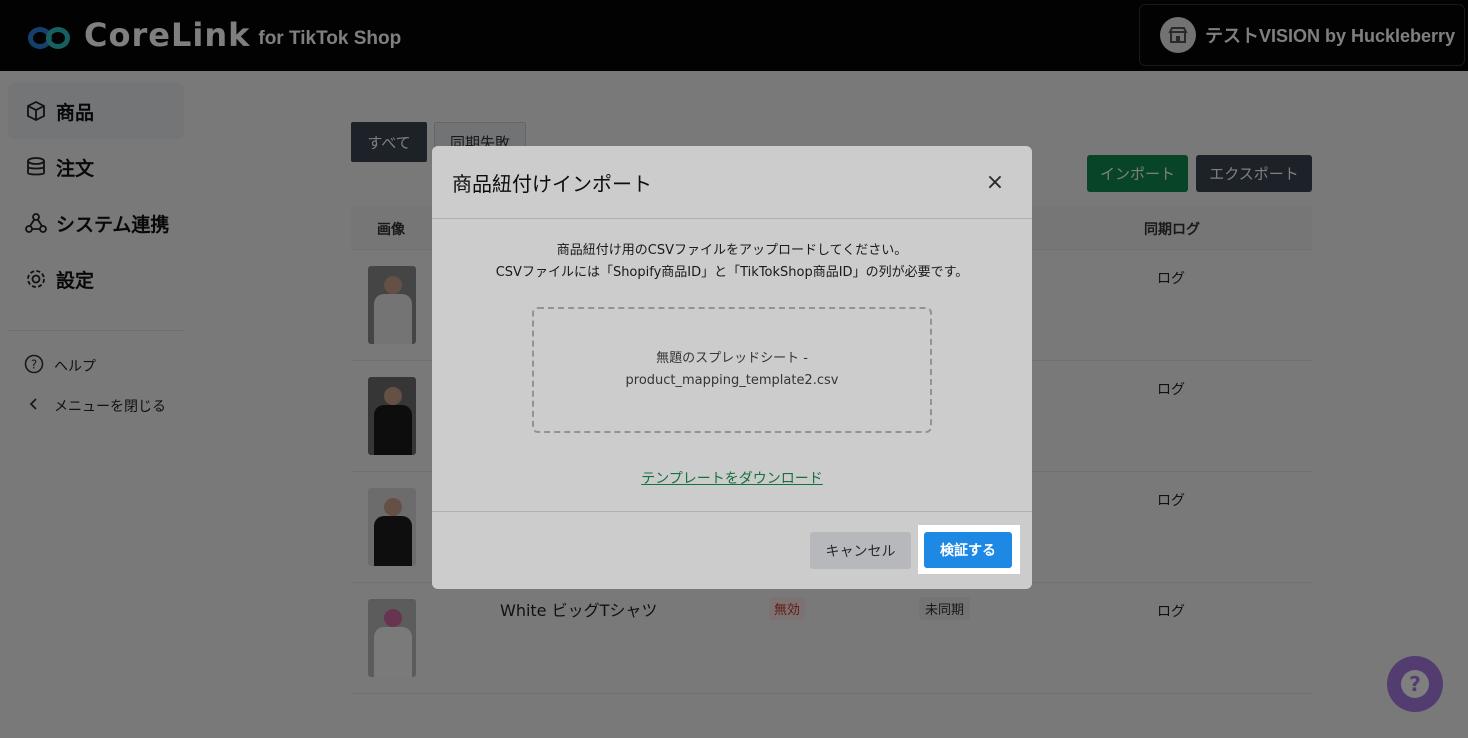  I want to click on cancel-button: キャンセル, so click(860, 550).